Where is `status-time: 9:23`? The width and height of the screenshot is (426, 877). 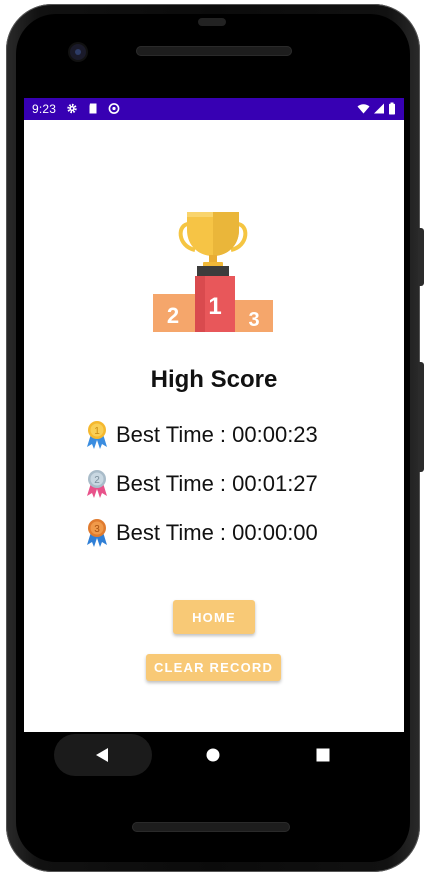 status-time: 9:23 is located at coordinates (44, 109).